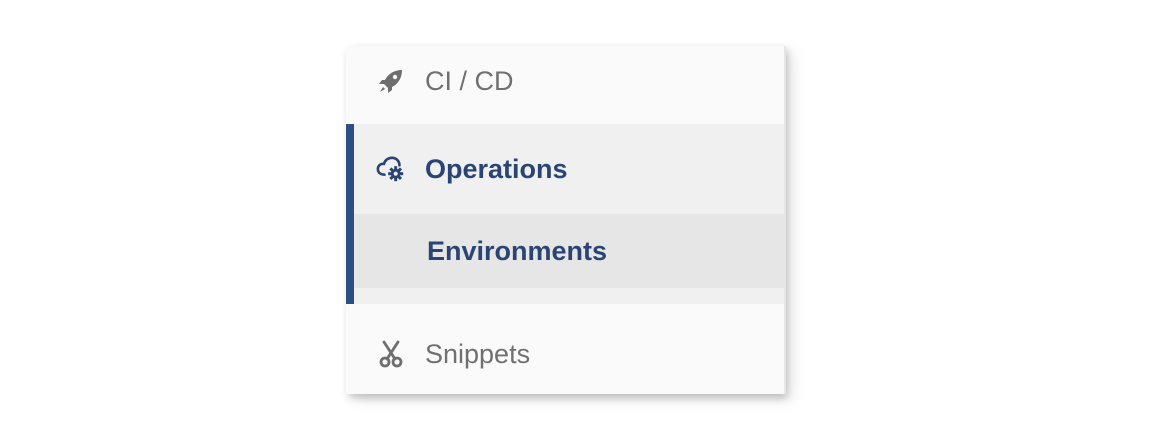 The width and height of the screenshot is (1158, 440). I want to click on sidebar-subitem-environments: Environments, so click(569, 251).